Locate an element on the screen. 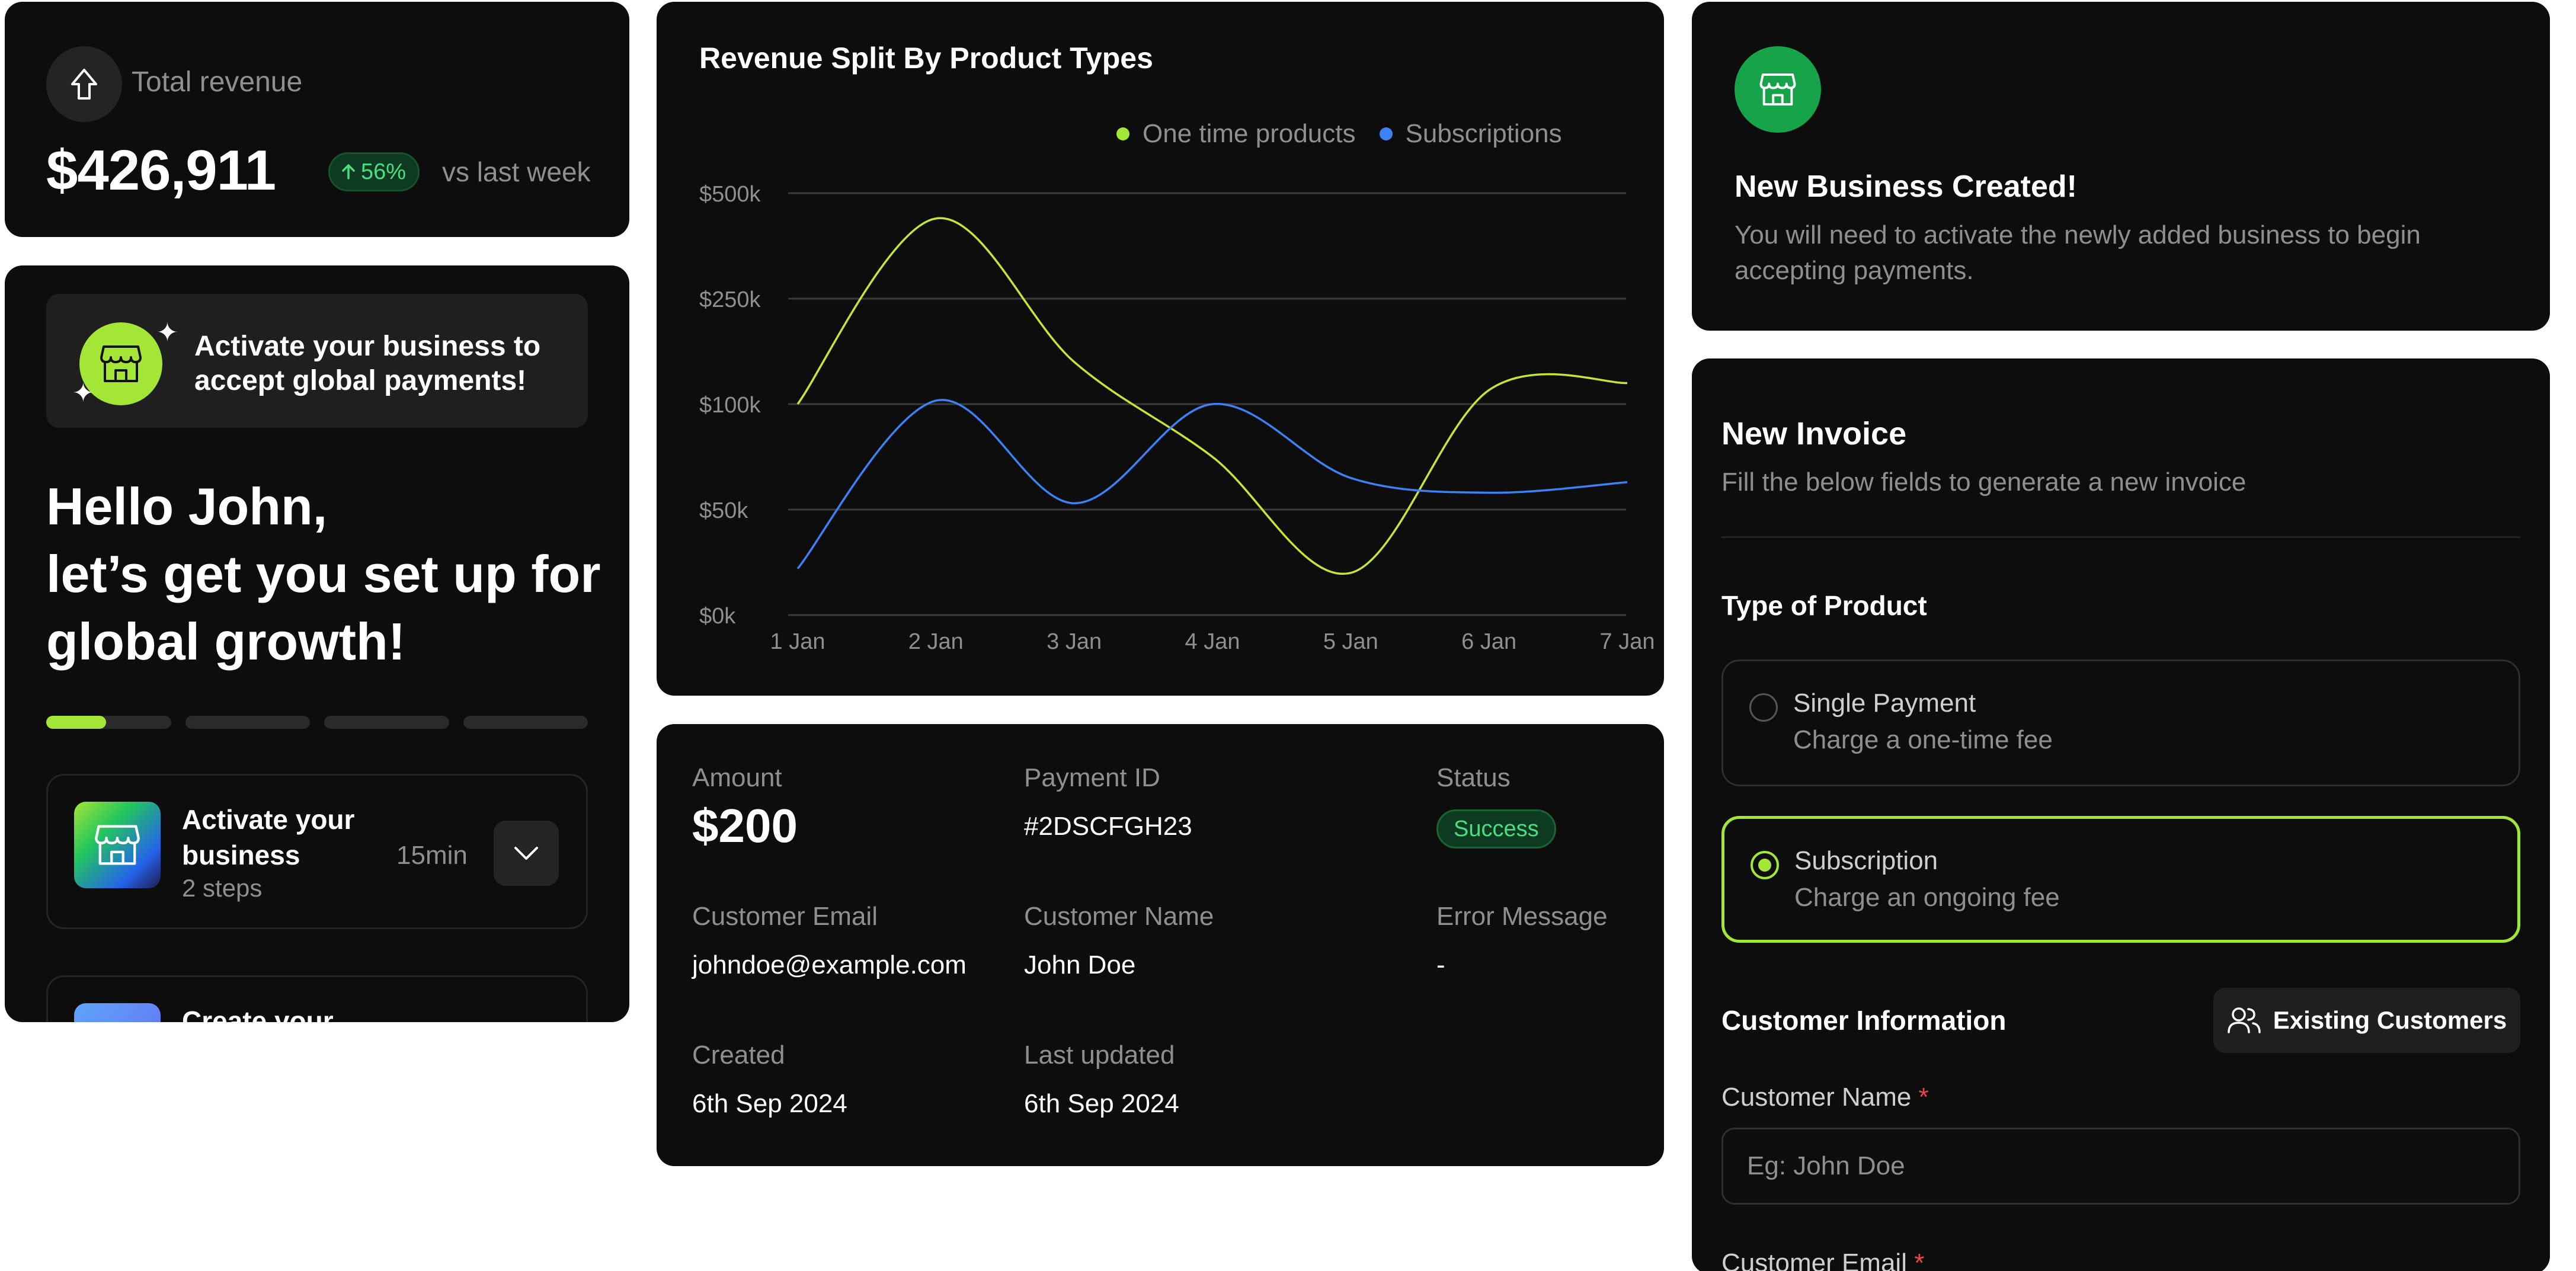 The height and width of the screenshot is (1271, 2576). revenue-change-badge: 56% is located at coordinates (374, 171).